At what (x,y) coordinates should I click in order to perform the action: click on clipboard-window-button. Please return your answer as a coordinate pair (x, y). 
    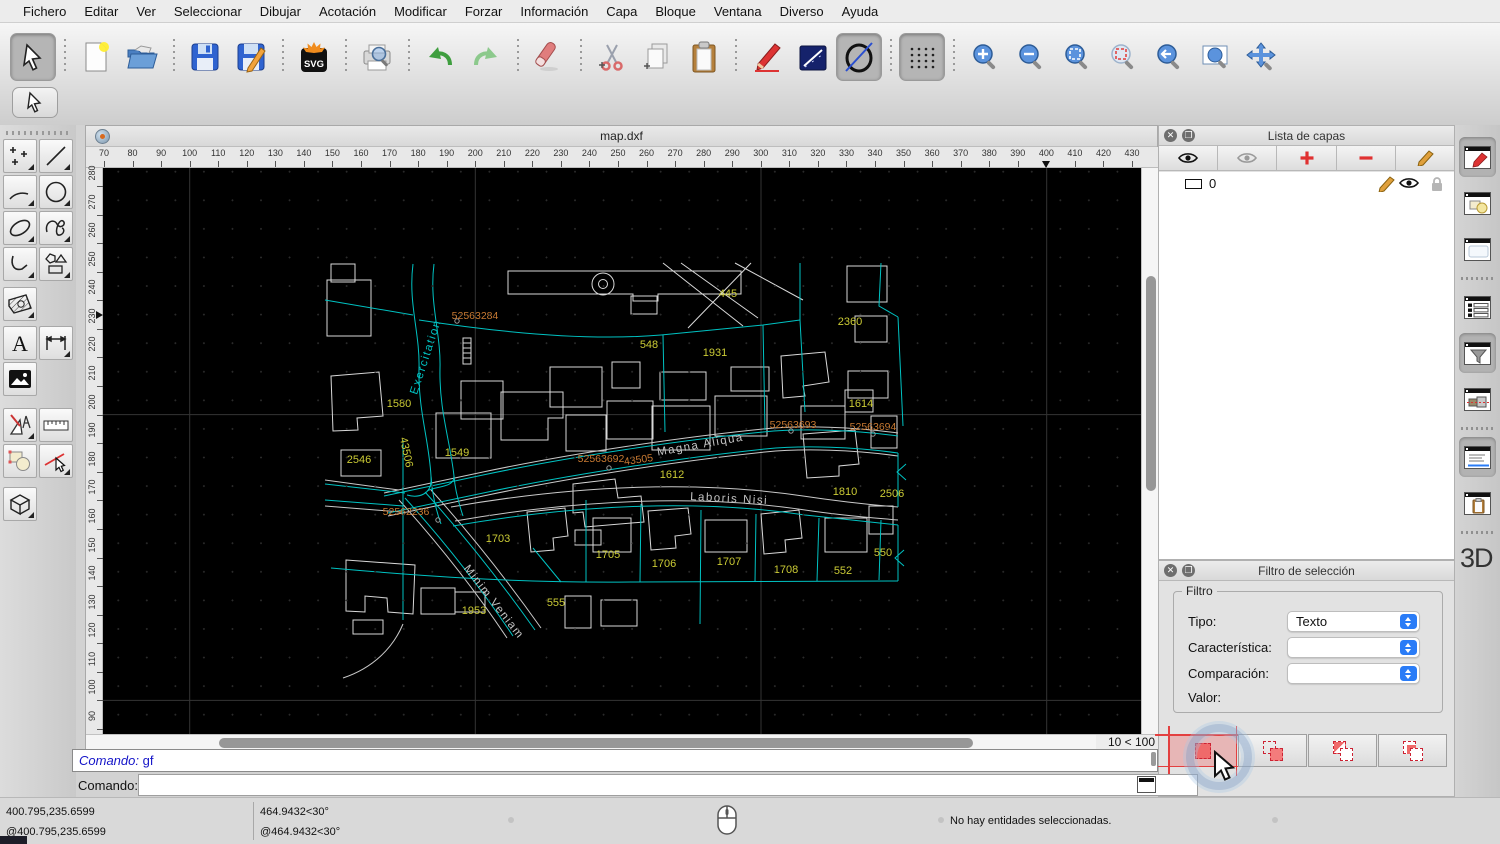
    Looking at the image, I should click on (1477, 503).